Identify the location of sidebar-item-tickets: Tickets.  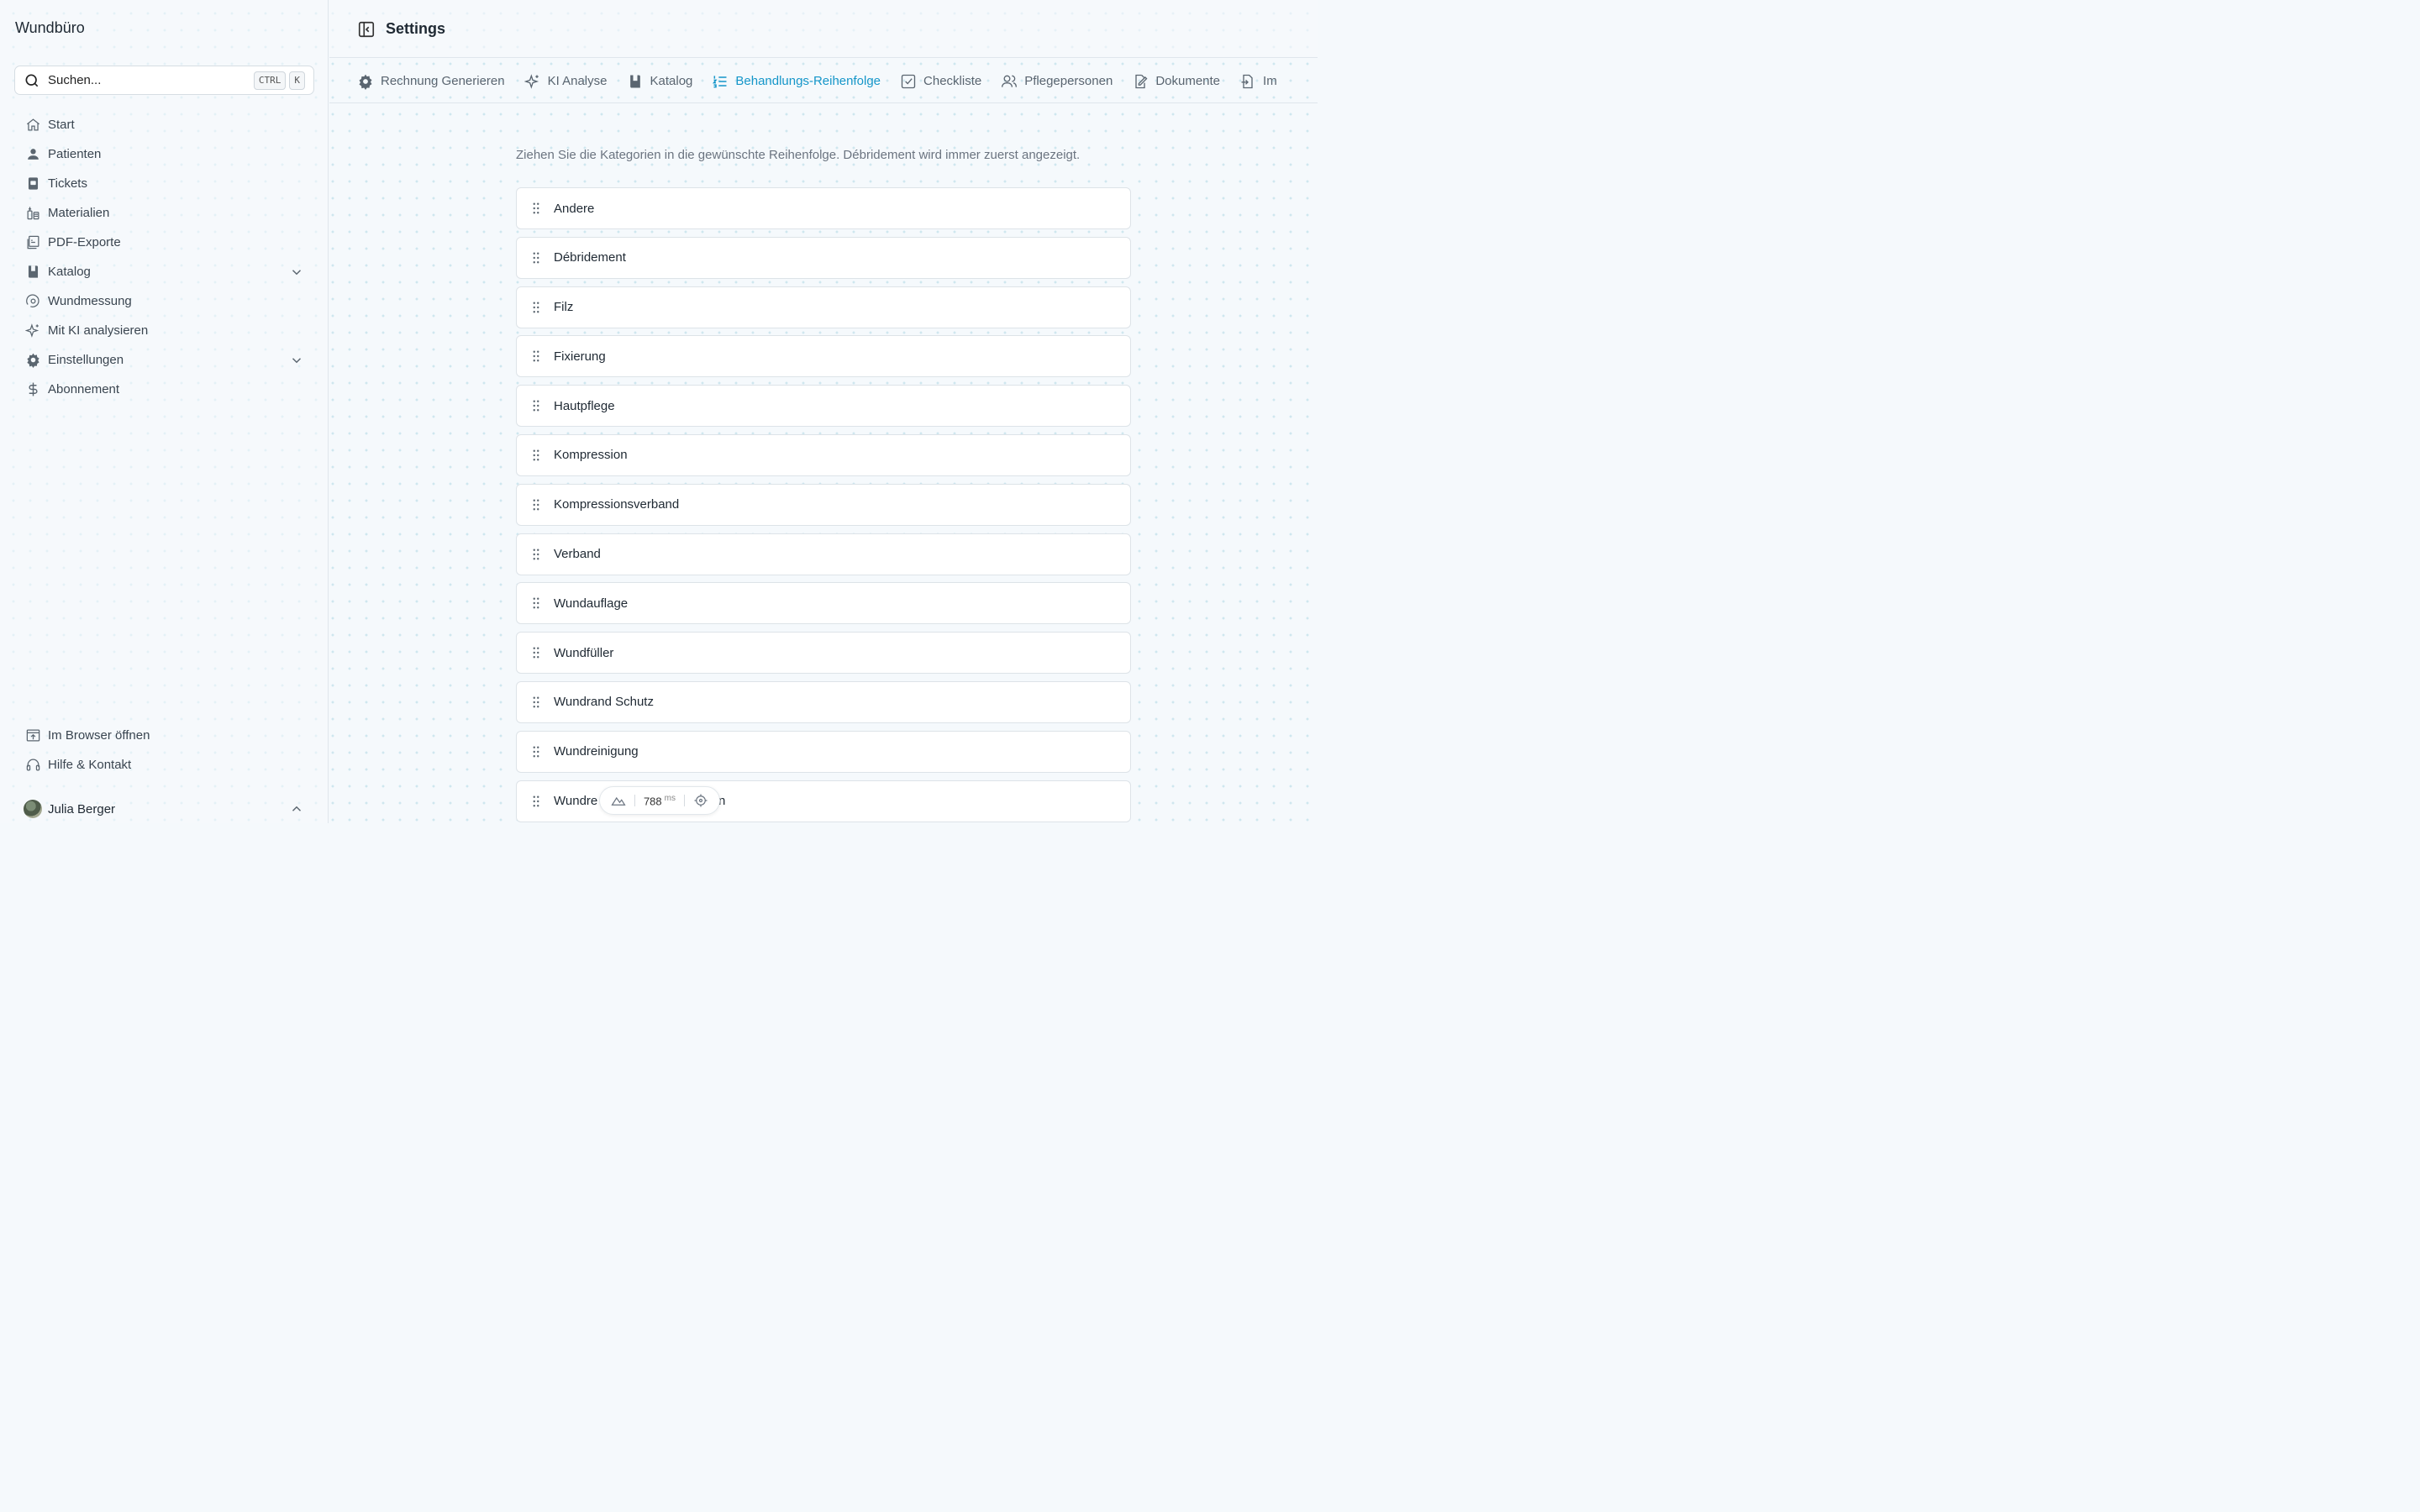
(166, 183).